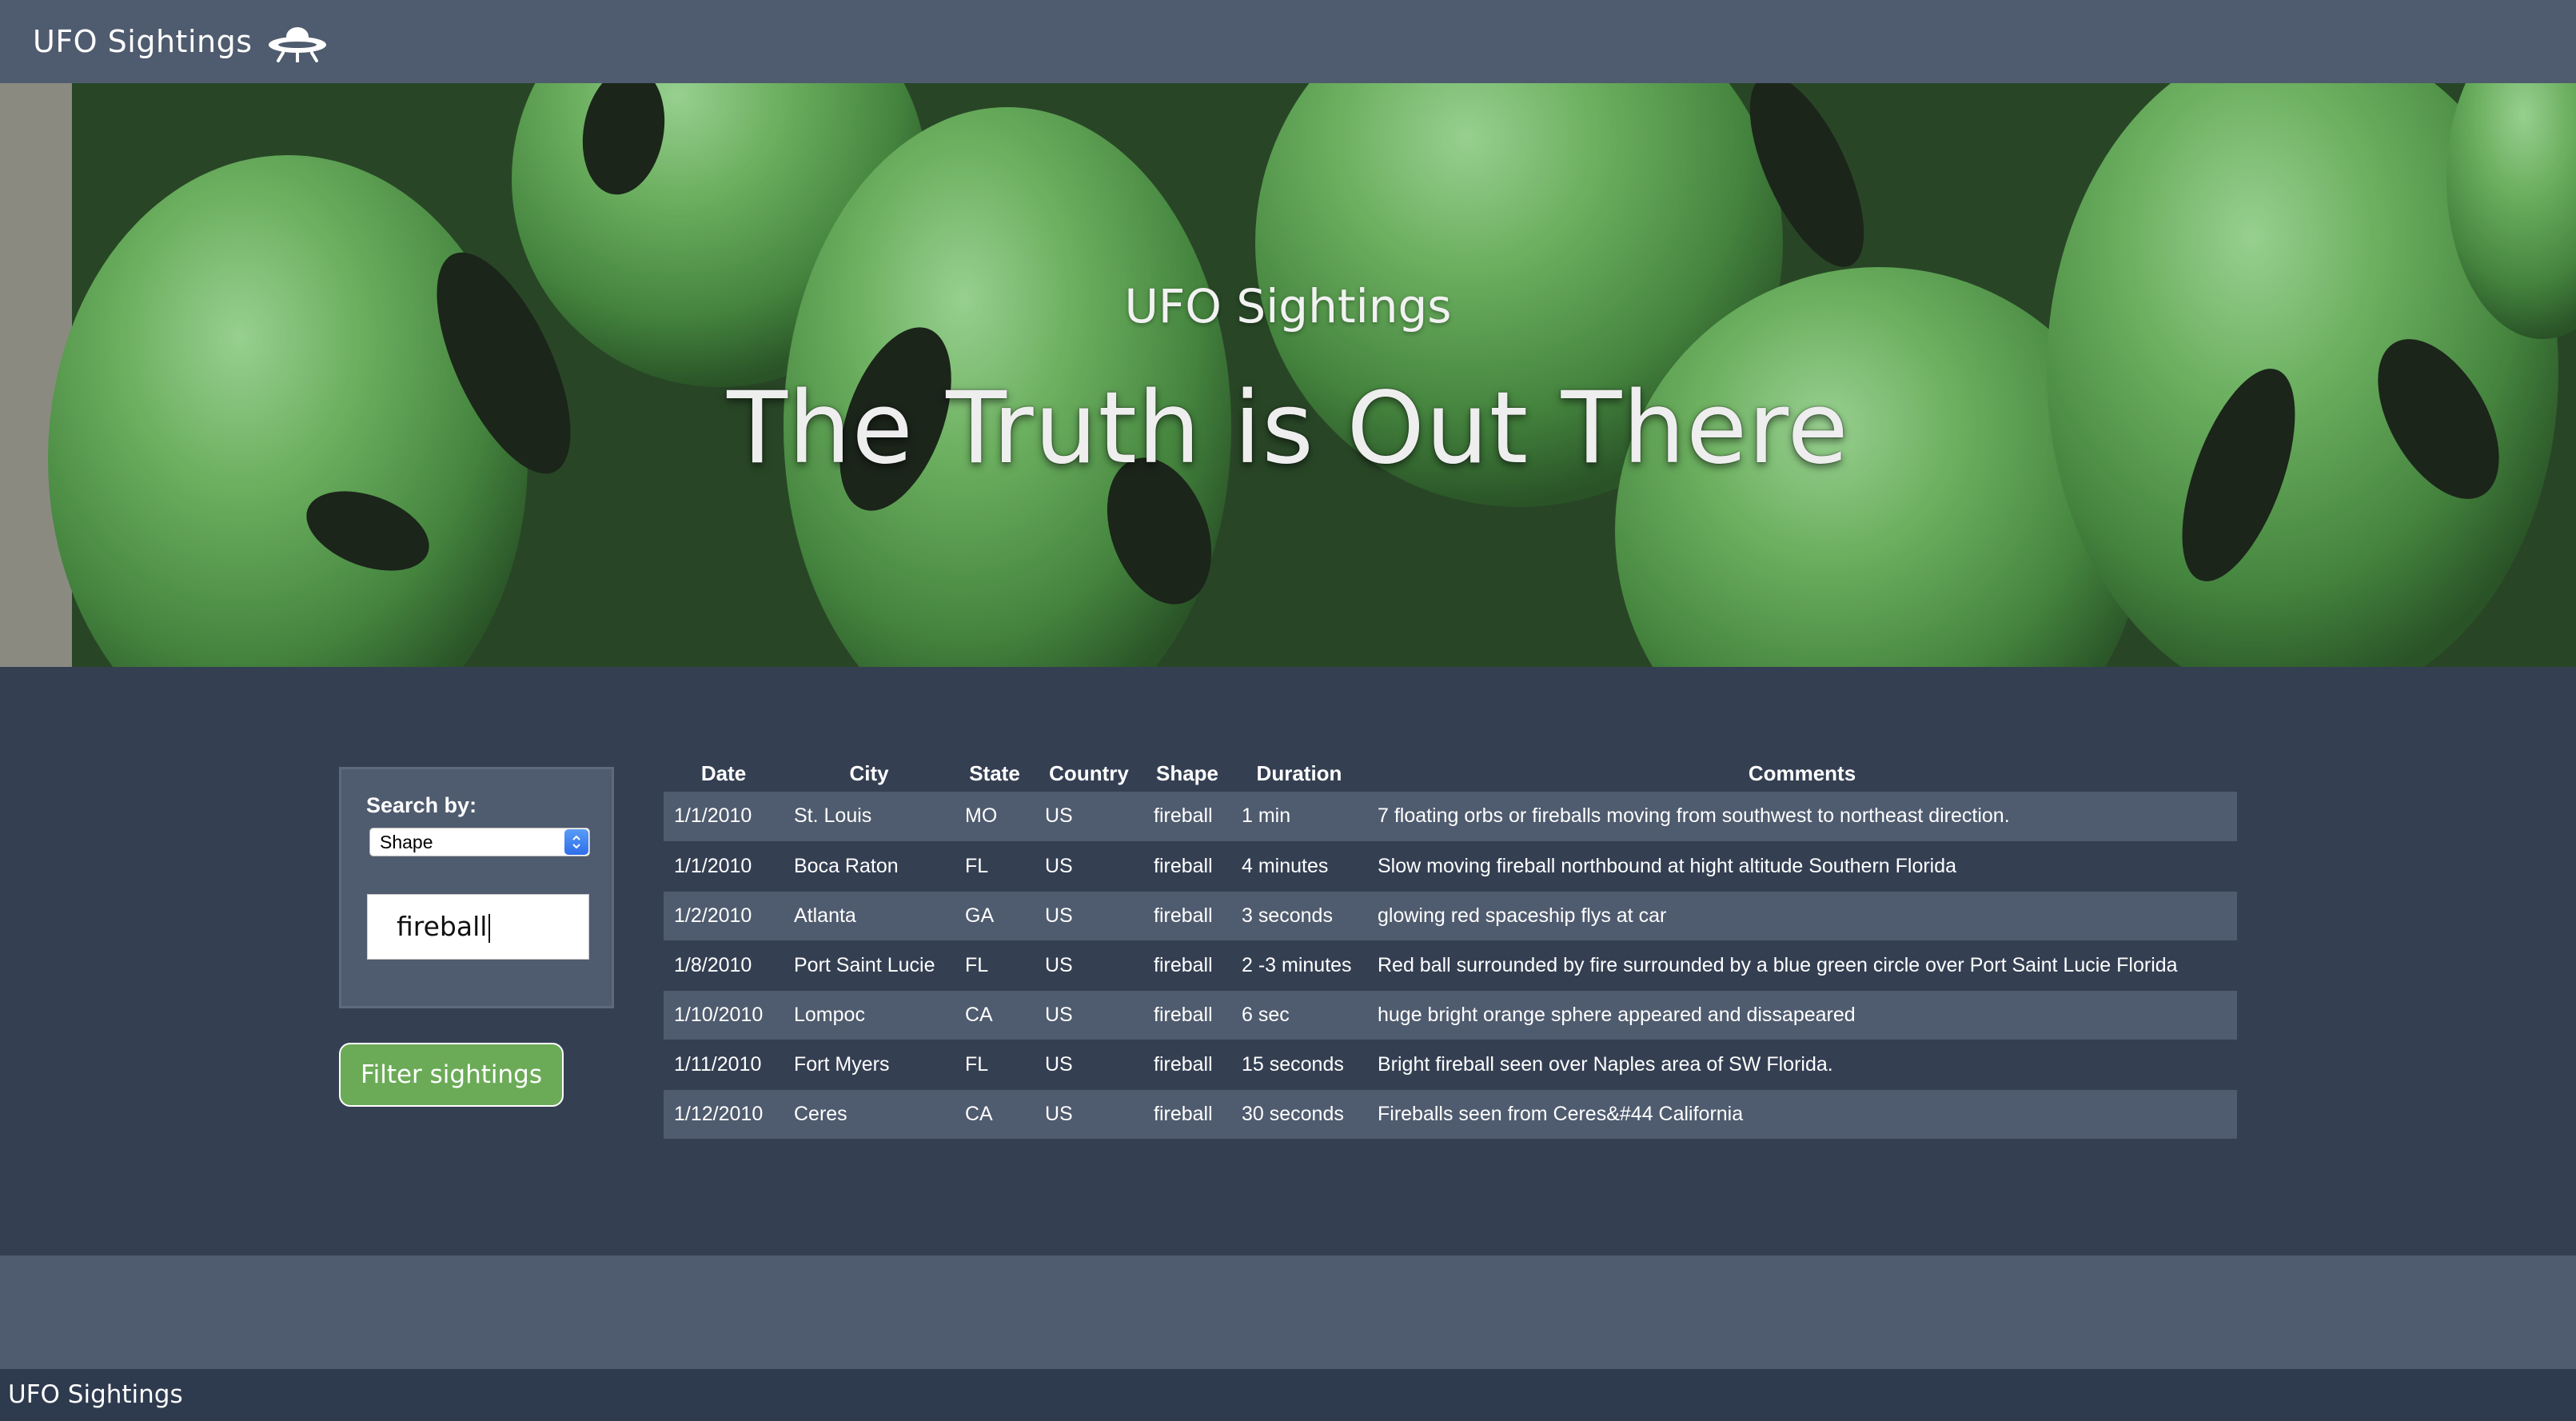 The image size is (2576, 1421). I want to click on text-caret, so click(489, 928).